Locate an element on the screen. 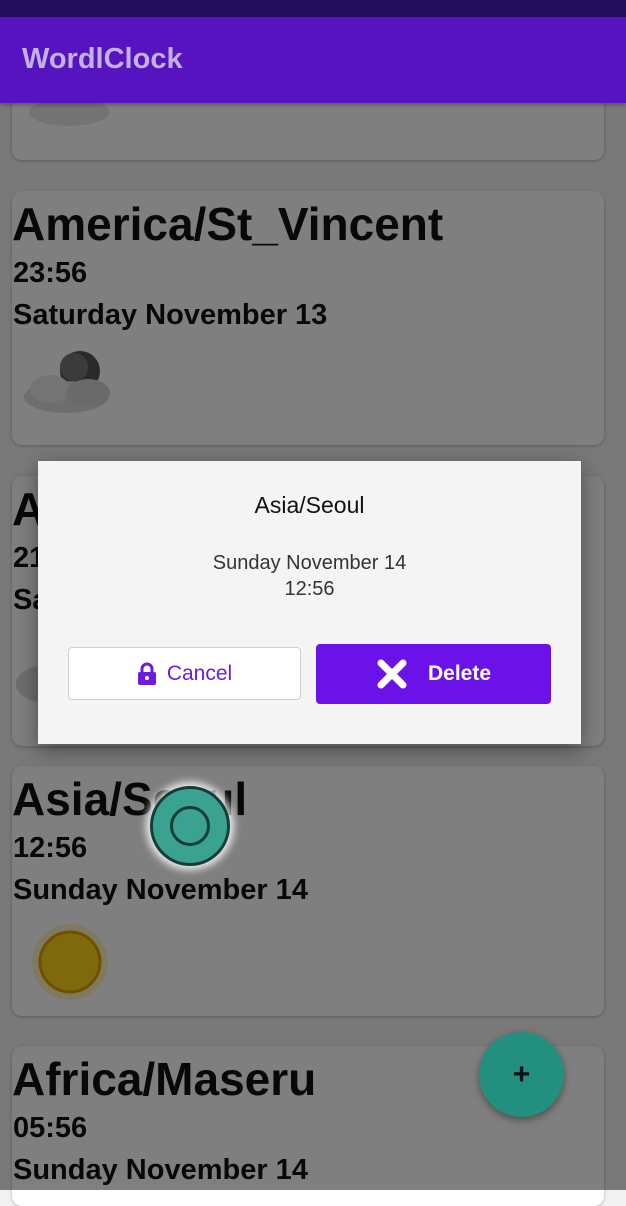 This screenshot has height=1206, width=626. app-bar: WordlClock is located at coordinates (313, 60).